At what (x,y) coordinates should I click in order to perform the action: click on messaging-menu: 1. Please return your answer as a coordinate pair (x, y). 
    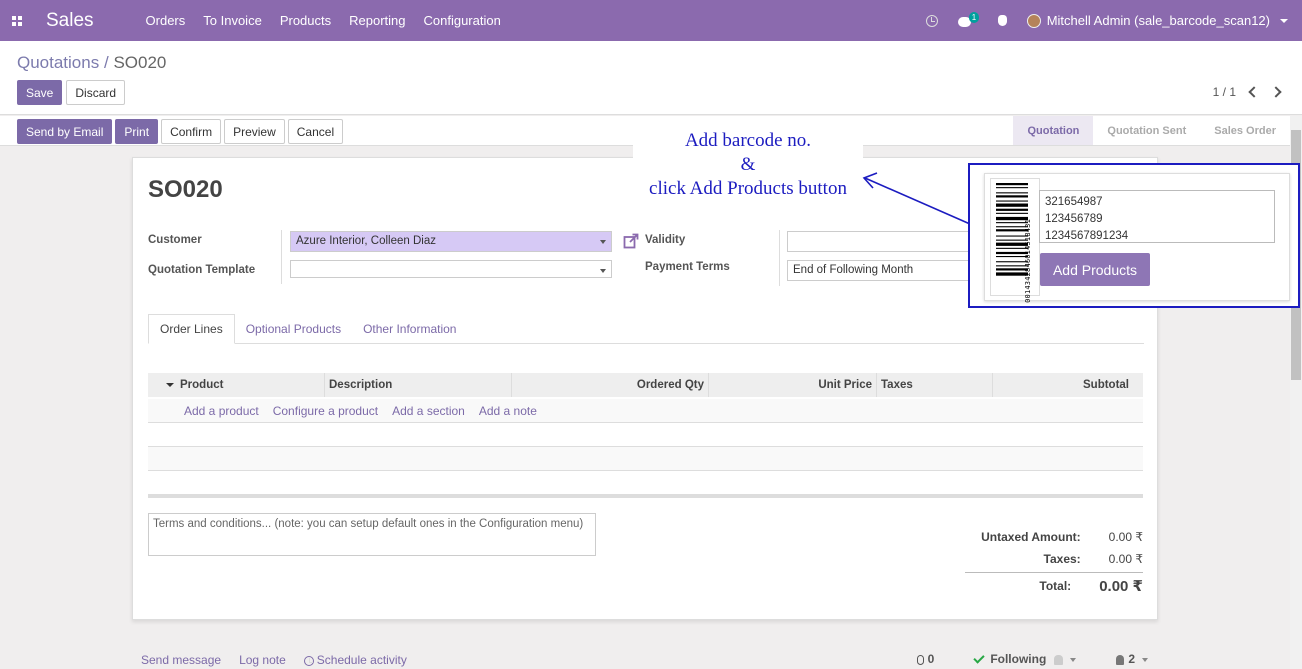
    Looking at the image, I should click on (968, 19).